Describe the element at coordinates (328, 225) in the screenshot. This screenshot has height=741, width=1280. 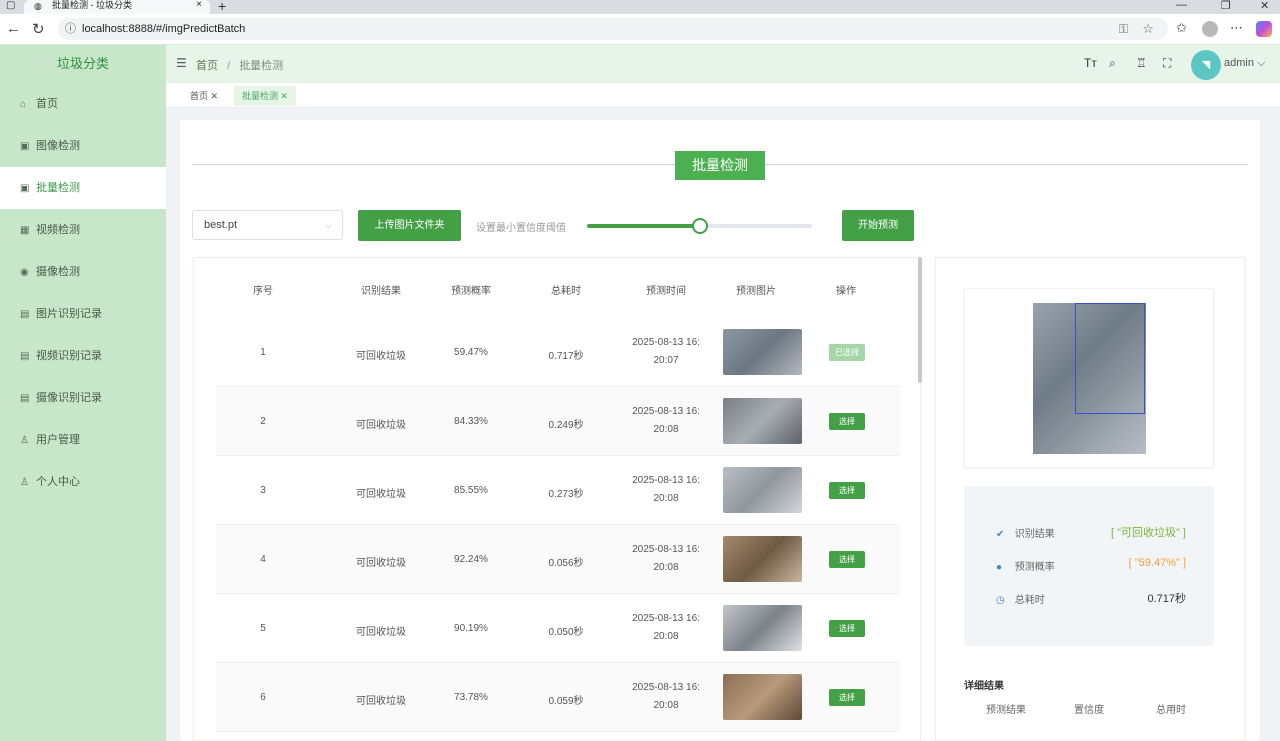
I see `chevron-down-icon: ⌵` at that location.